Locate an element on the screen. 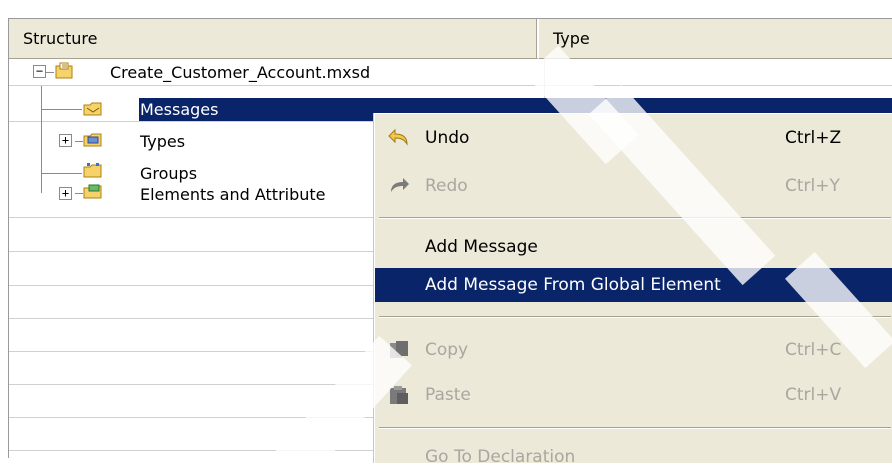 This screenshot has width=892, height=466. row-divider is located at coordinates (450, 85).